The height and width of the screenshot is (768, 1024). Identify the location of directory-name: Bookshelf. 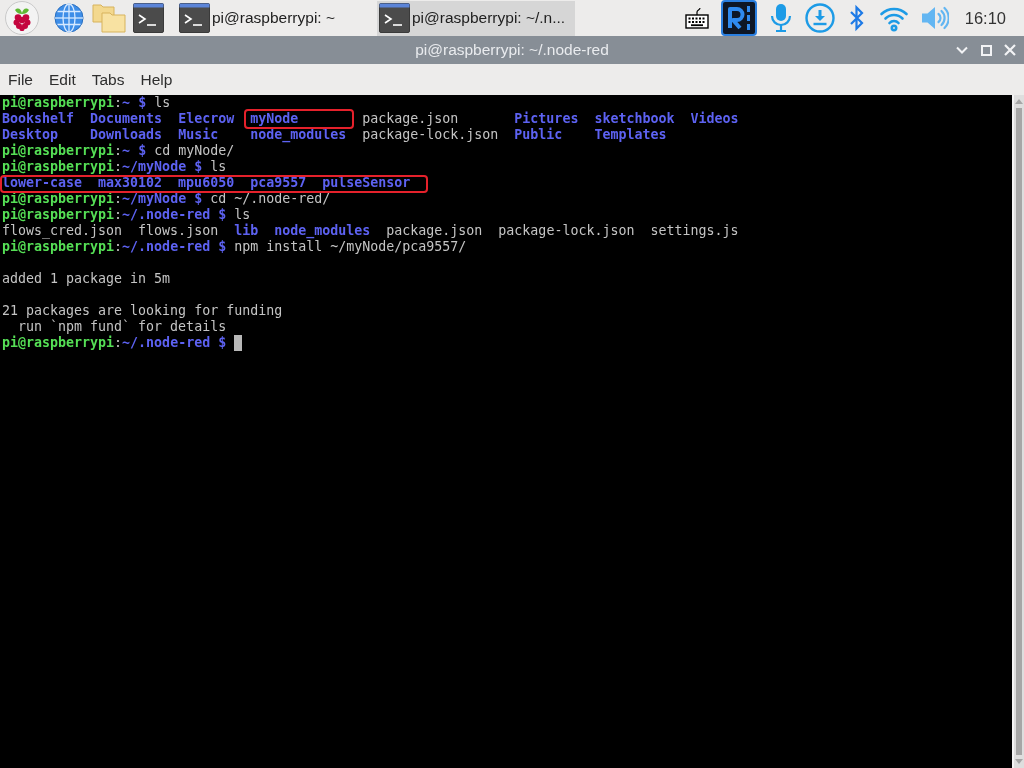
(38, 119).